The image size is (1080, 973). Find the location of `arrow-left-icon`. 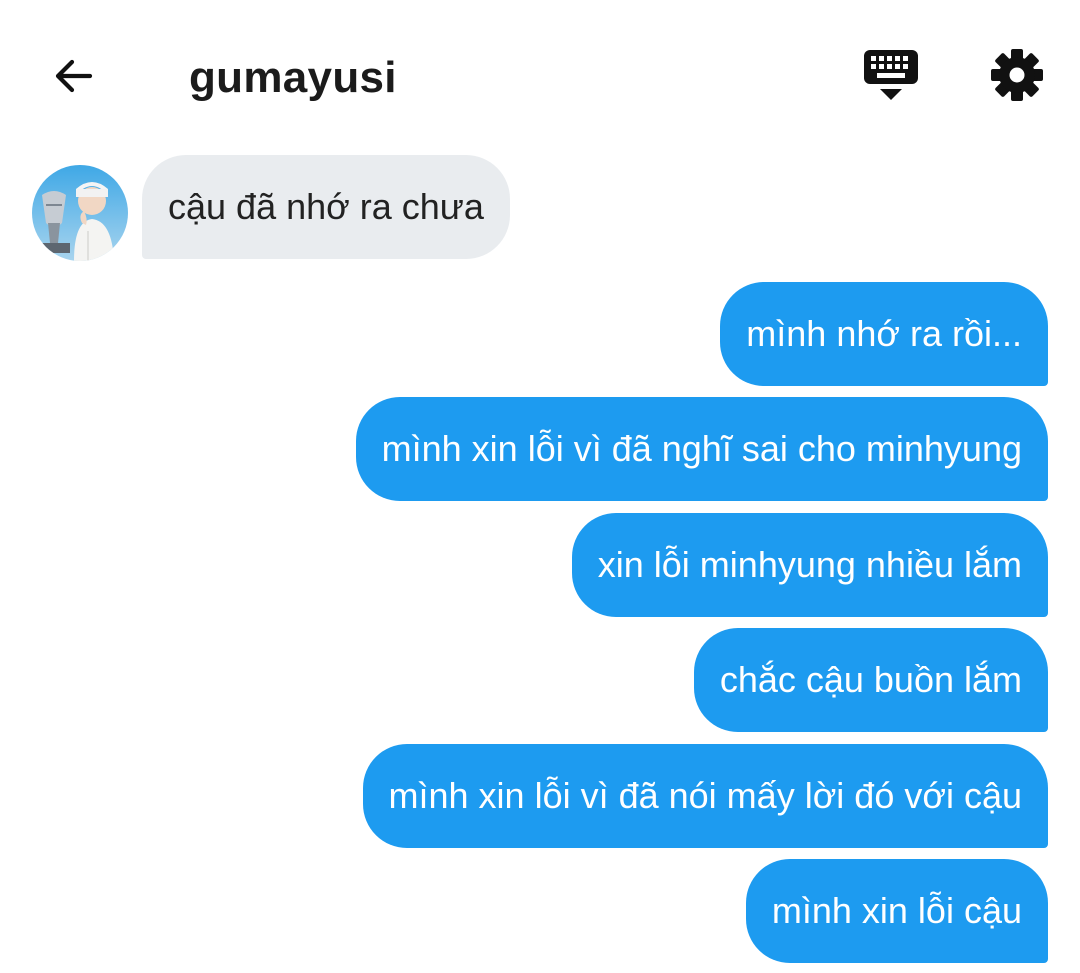

arrow-left-icon is located at coordinates (74, 76).